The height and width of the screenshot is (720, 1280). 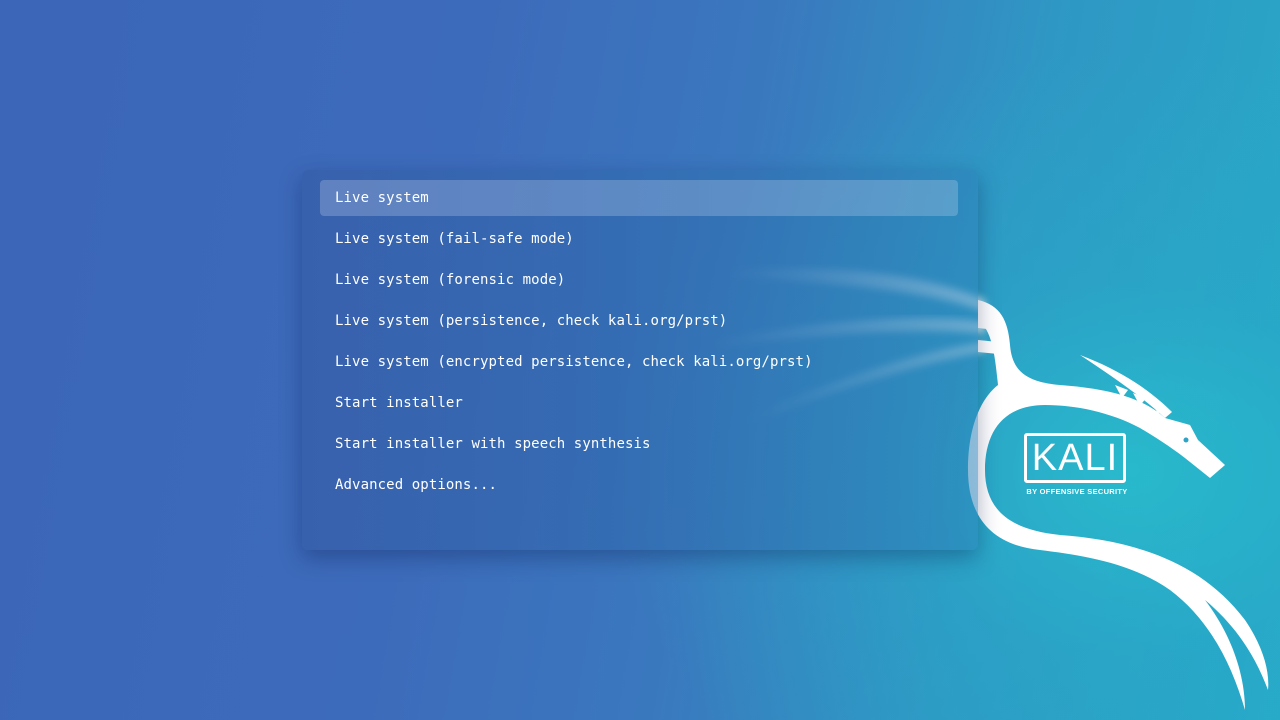 What do you see at coordinates (1075, 458) in the screenshot?
I see `kali-logo-text: KALI` at bounding box center [1075, 458].